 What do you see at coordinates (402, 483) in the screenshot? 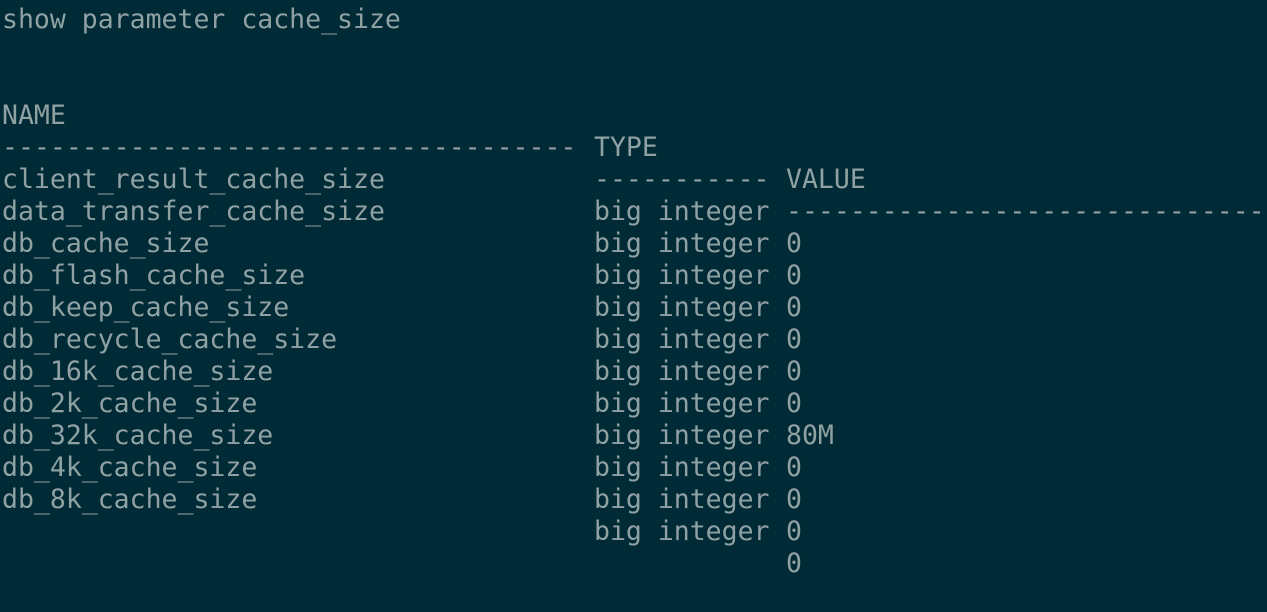
I see `table-row: db_4k_cache_size big integer 0` at bounding box center [402, 483].